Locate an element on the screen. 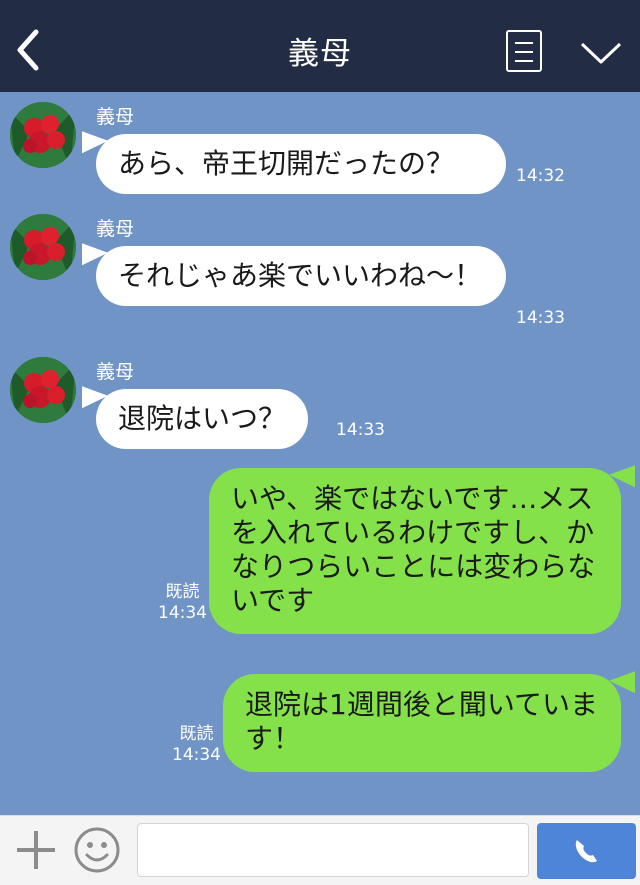 The image size is (640, 885). smiley-icon is located at coordinates (97, 850).